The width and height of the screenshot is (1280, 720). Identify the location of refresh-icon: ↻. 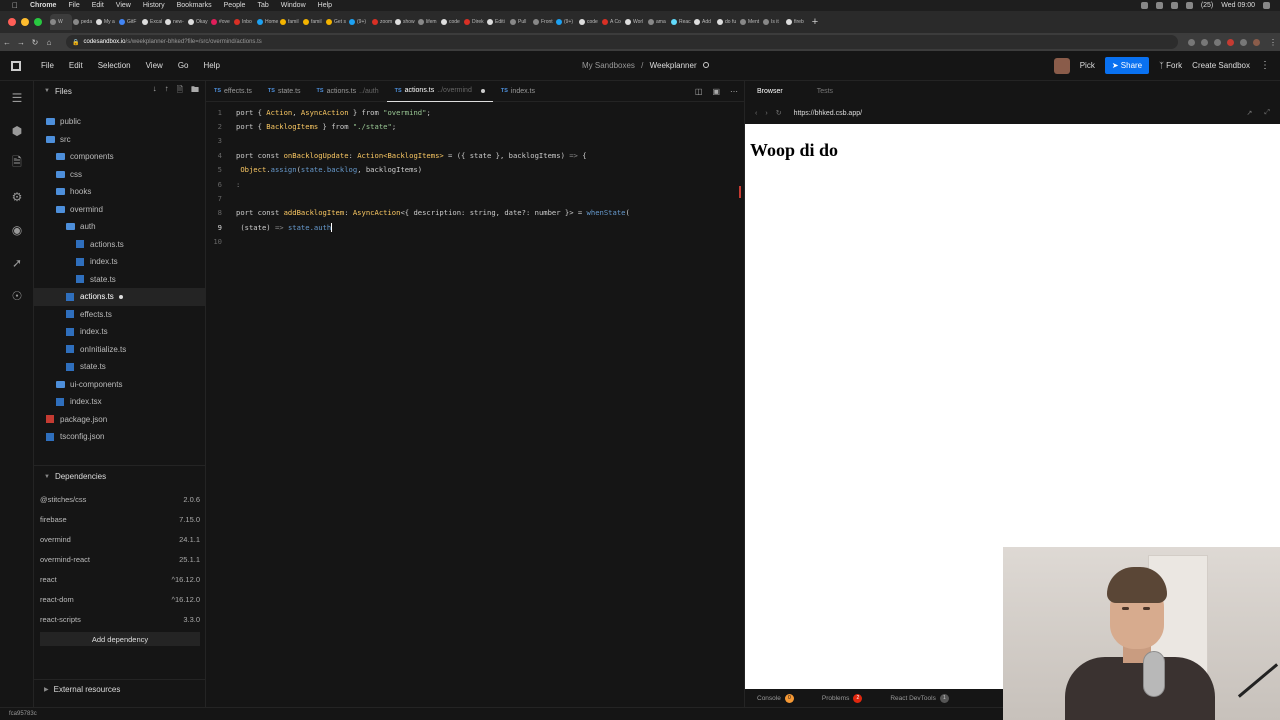
(779, 113).